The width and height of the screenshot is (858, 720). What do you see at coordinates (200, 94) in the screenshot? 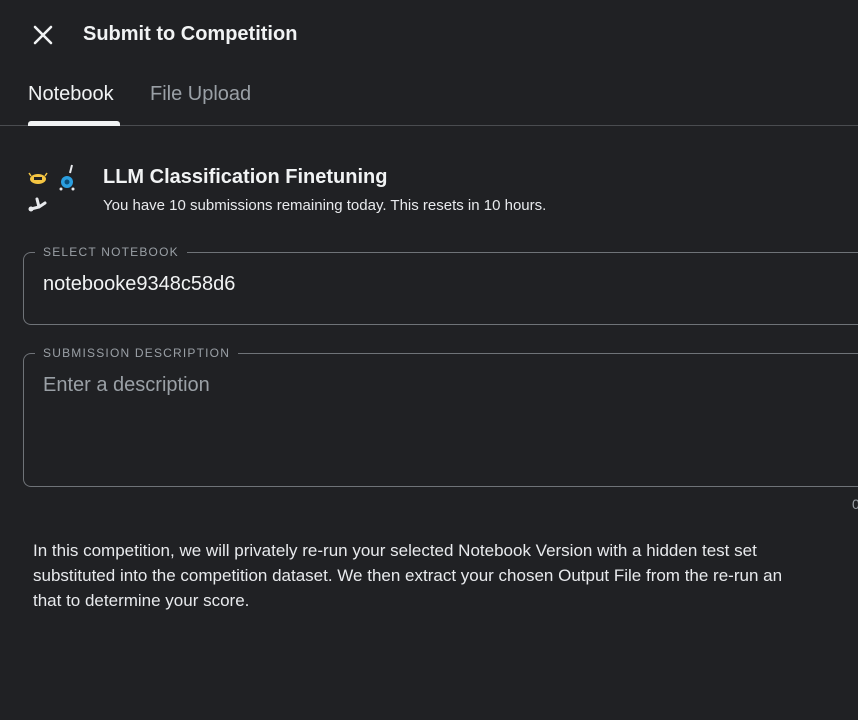
I see `tab-file-upload: File Upload` at bounding box center [200, 94].